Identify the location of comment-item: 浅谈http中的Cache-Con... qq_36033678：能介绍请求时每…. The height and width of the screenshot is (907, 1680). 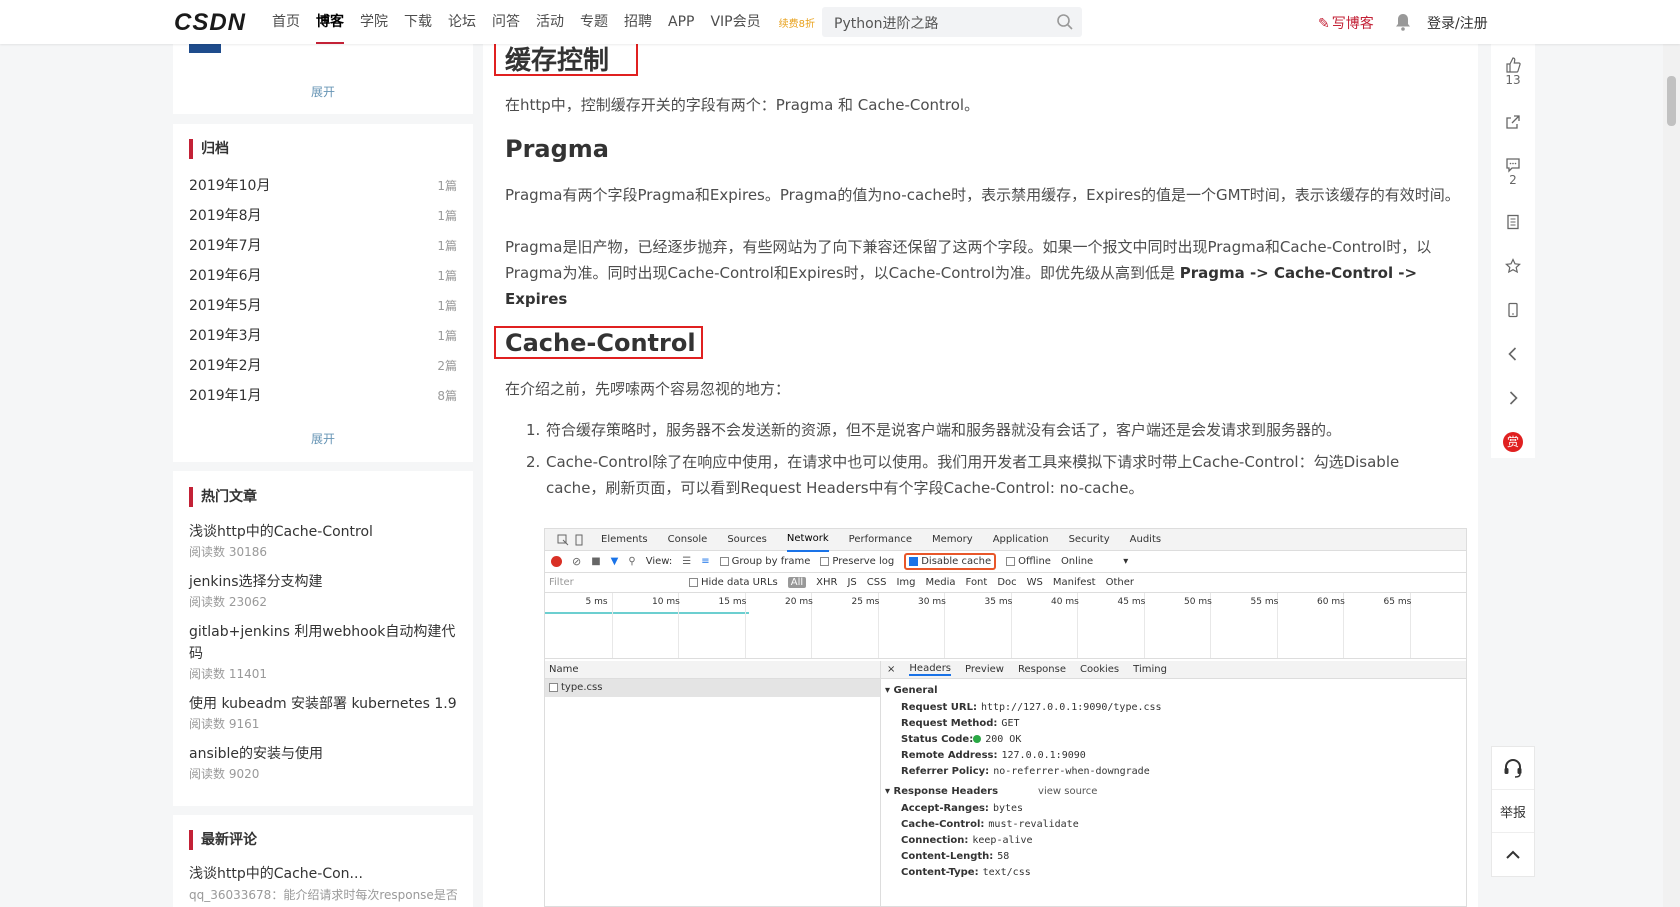
(323, 884).